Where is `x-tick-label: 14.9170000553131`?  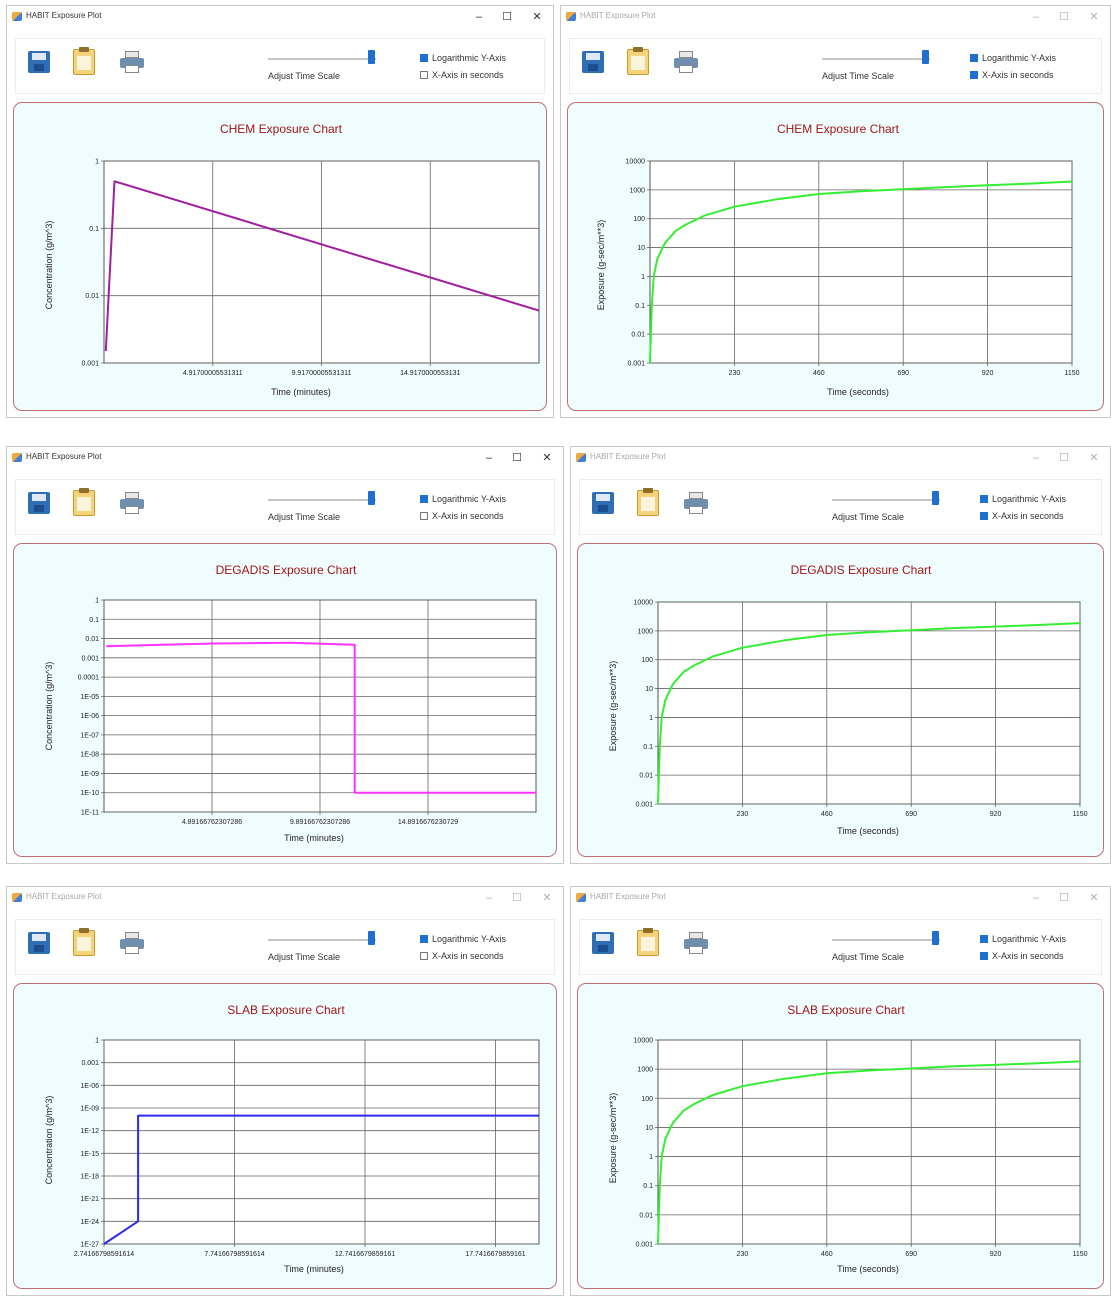
x-tick-label: 14.9170000553131 is located at coordinates (430, 373).